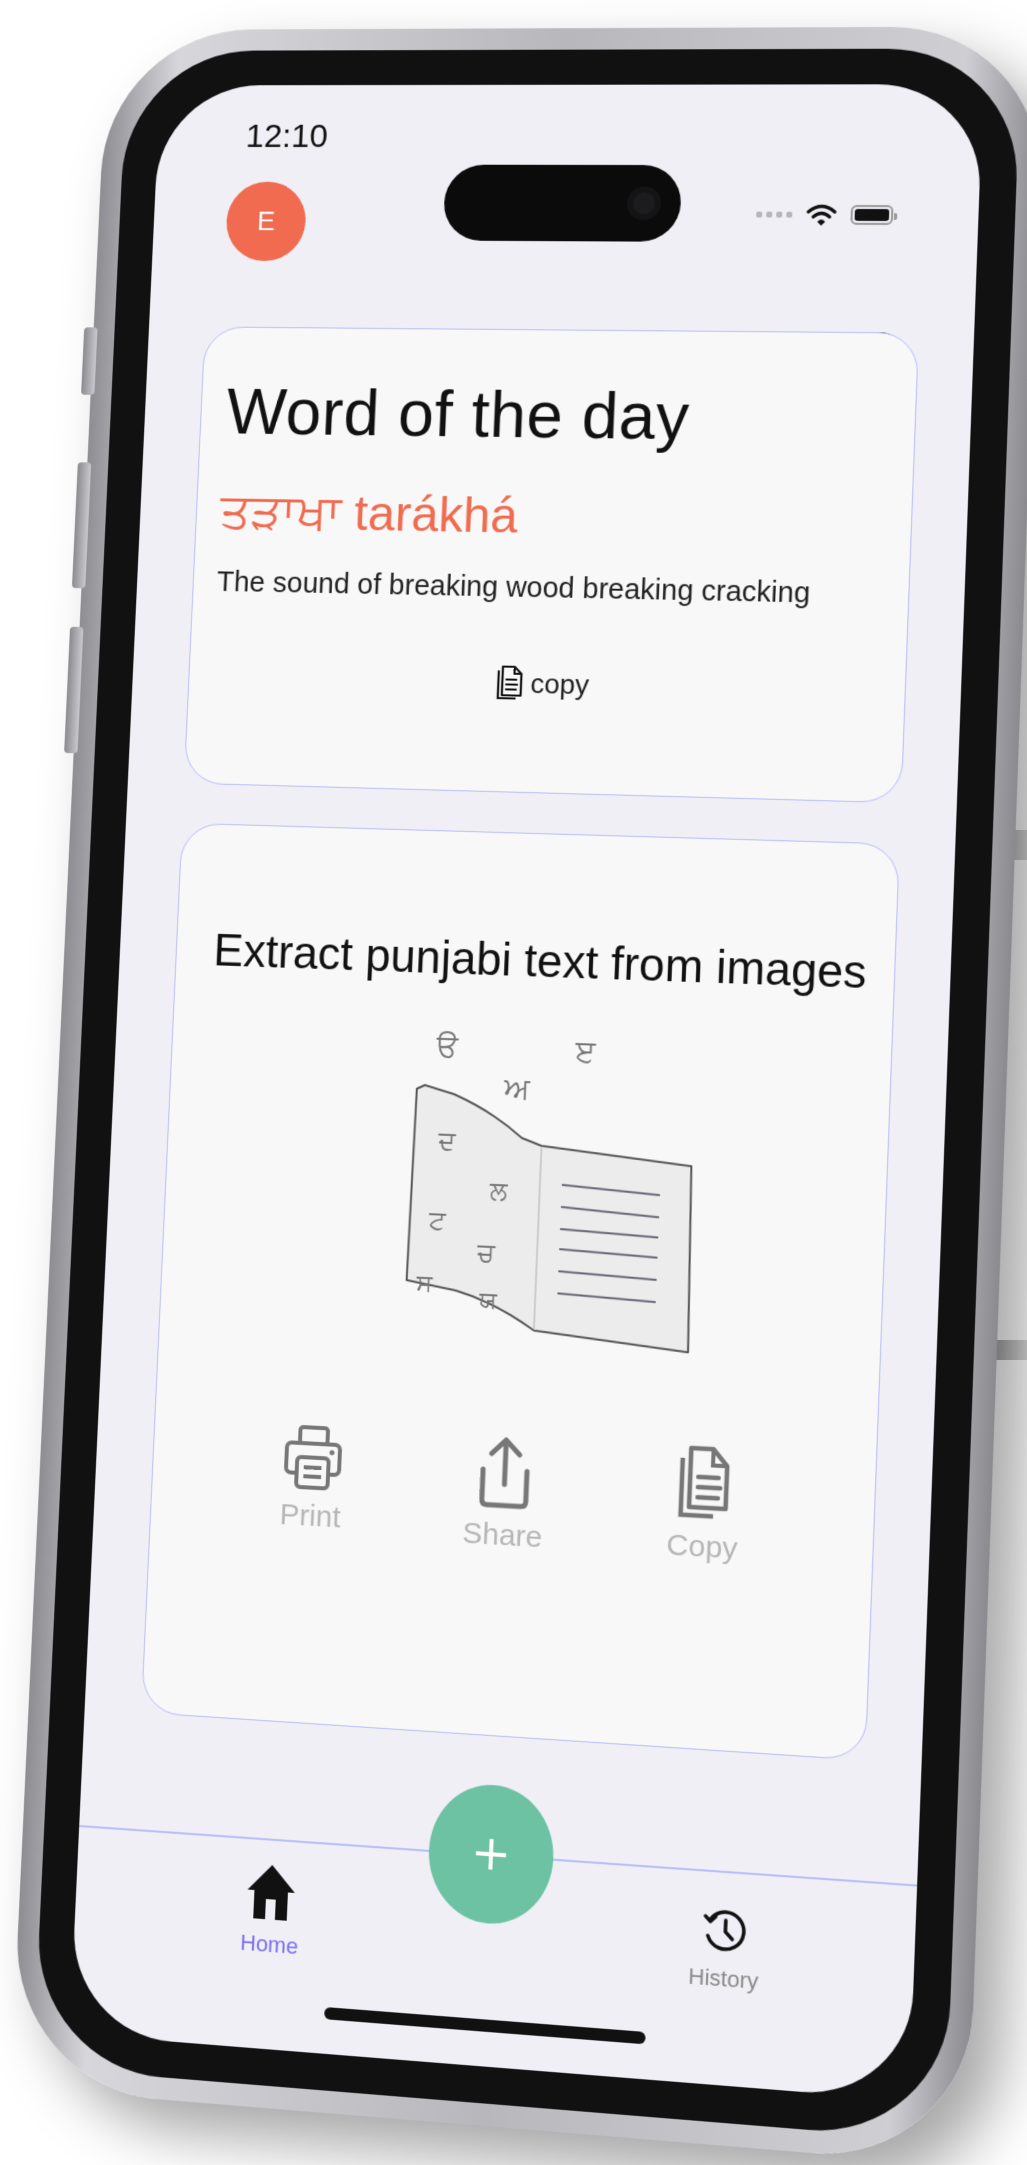  I want to click on user-avatar: E, so click(266, 221).